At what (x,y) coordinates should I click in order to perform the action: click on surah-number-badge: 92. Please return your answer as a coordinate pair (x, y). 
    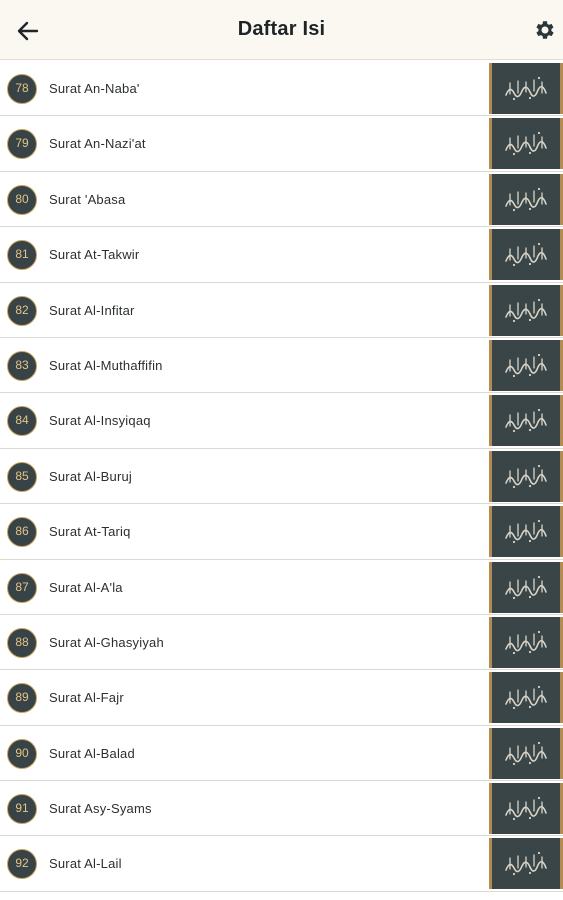
    Looking at the image, I should click on (22, 864).